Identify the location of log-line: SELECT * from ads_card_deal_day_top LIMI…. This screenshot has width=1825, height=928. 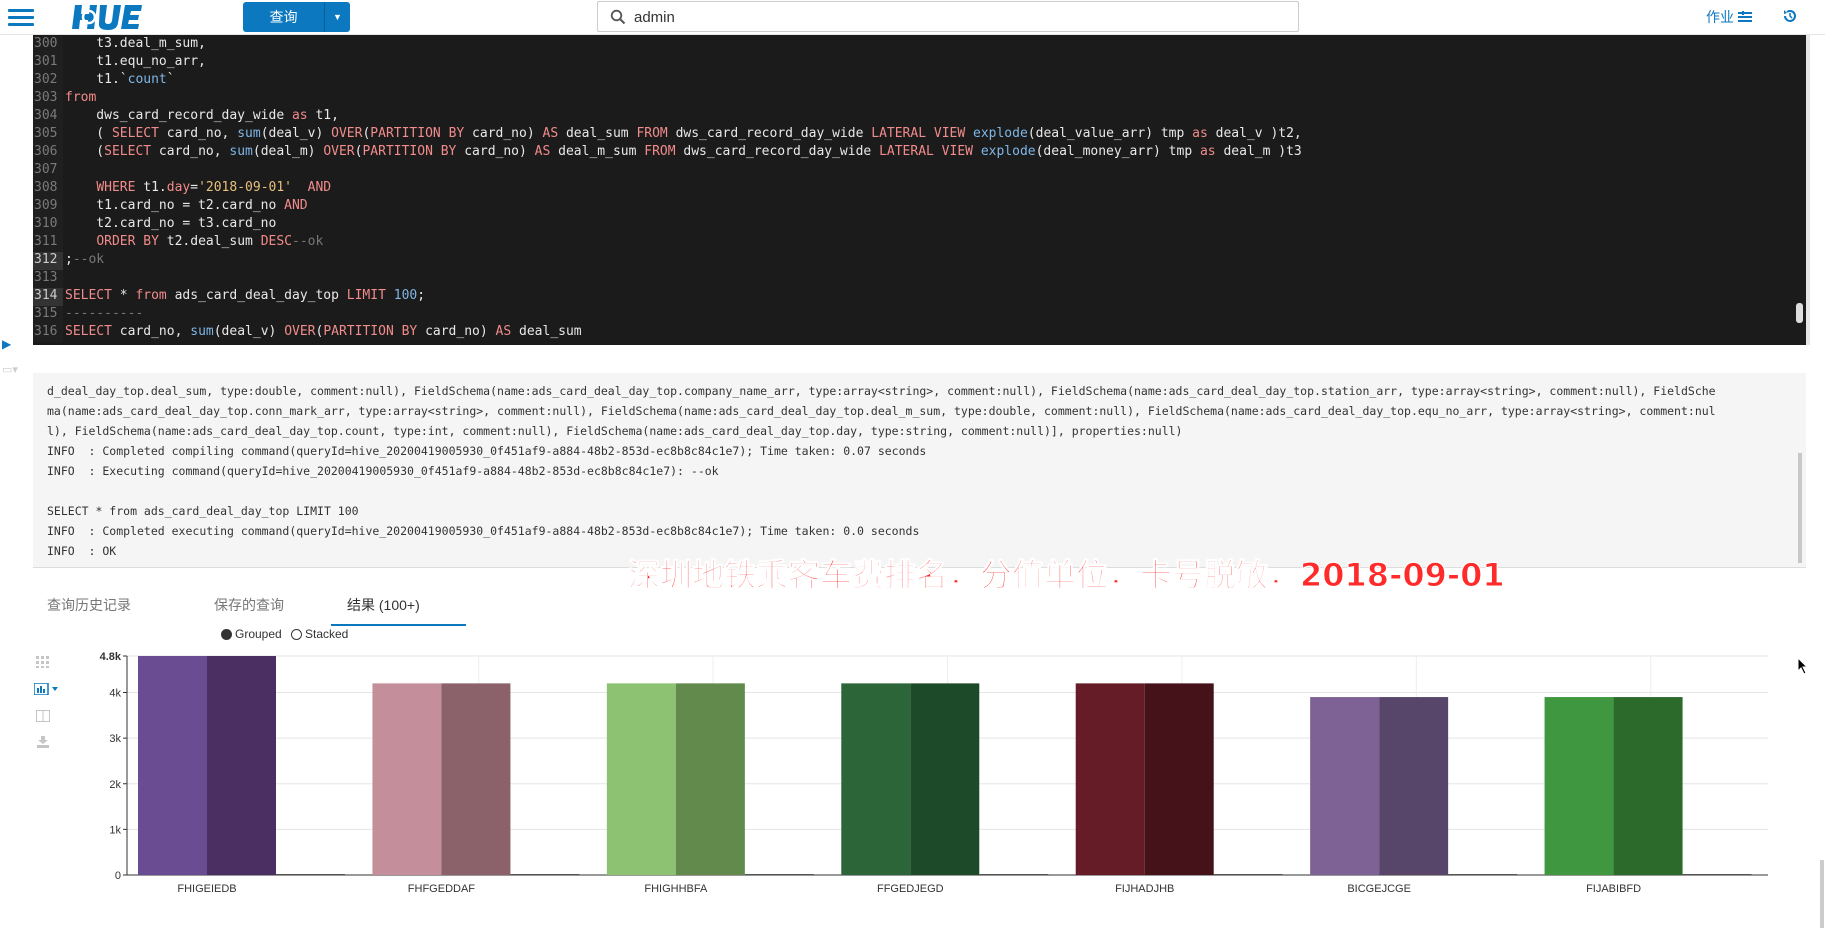
(203, 511).